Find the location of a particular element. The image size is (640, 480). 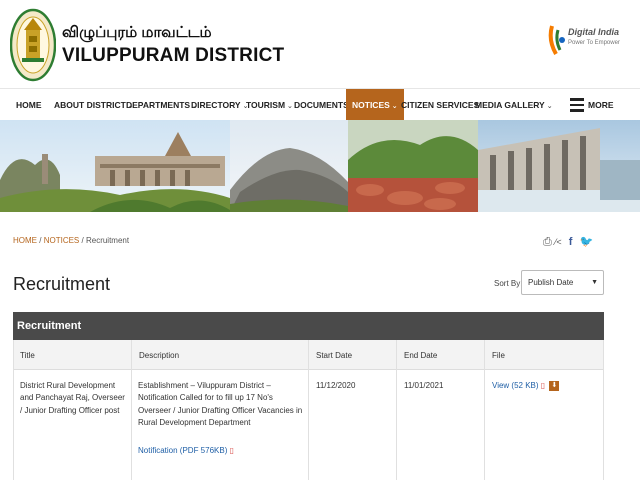

nav-more-label: MORE is located at coordinates (601, 105).